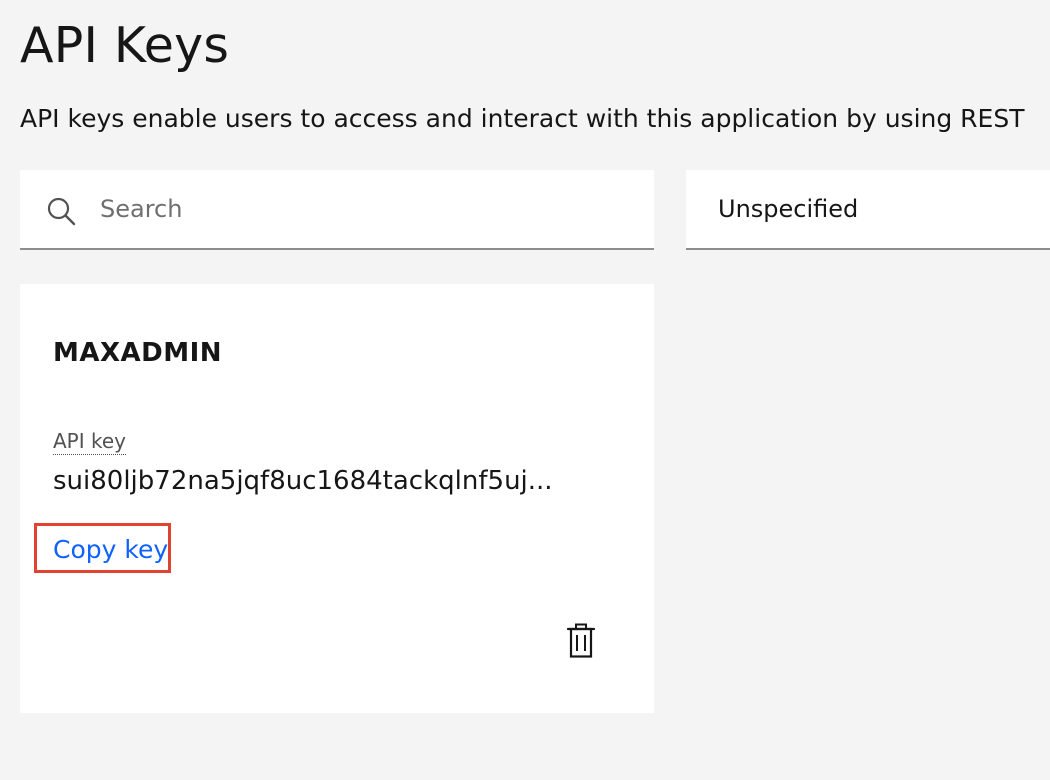 Image resolution: width=1050 pixels, height=780 pixels. I want to click on trash-icon, so click(581, 640).